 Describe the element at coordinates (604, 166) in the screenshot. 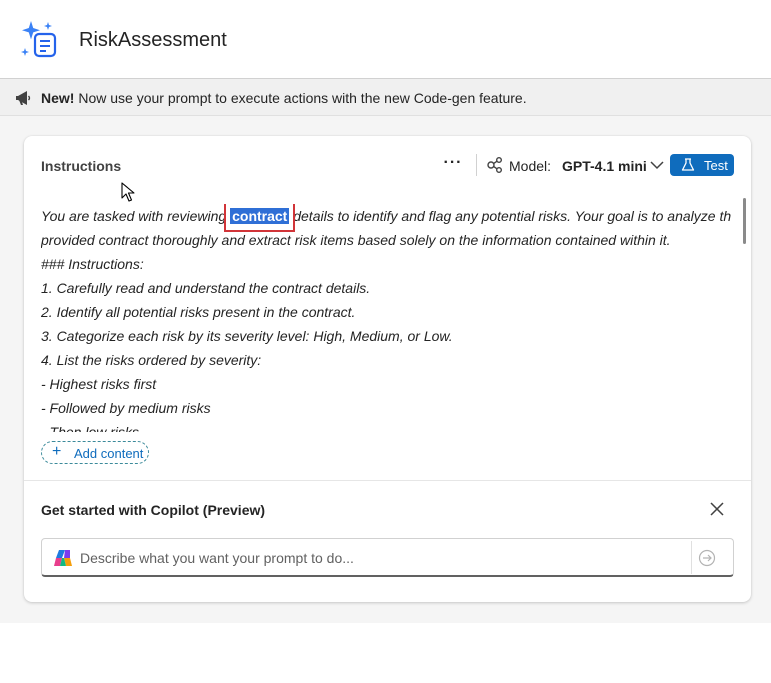

I see `model-selector: GPT-4.1 mini` at that location.